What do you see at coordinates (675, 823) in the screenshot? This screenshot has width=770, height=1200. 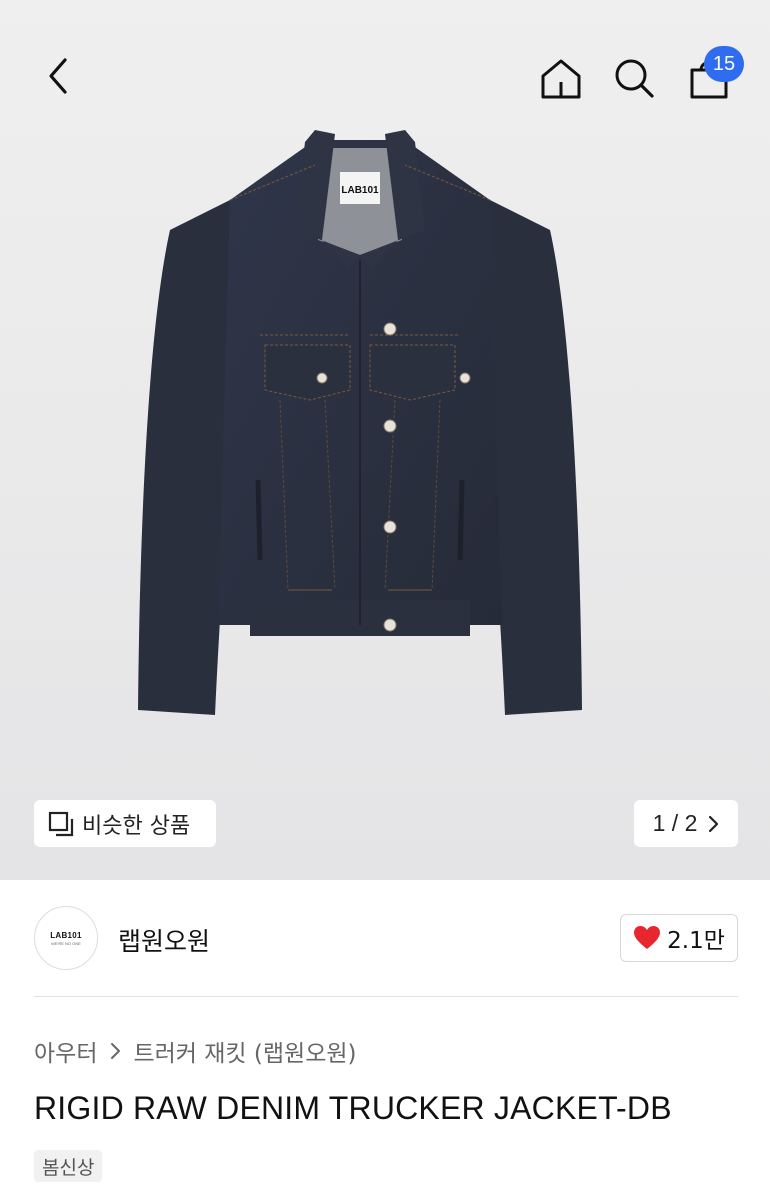 I see `pager-text: 1 / 2` at bounding box center [675, 823].